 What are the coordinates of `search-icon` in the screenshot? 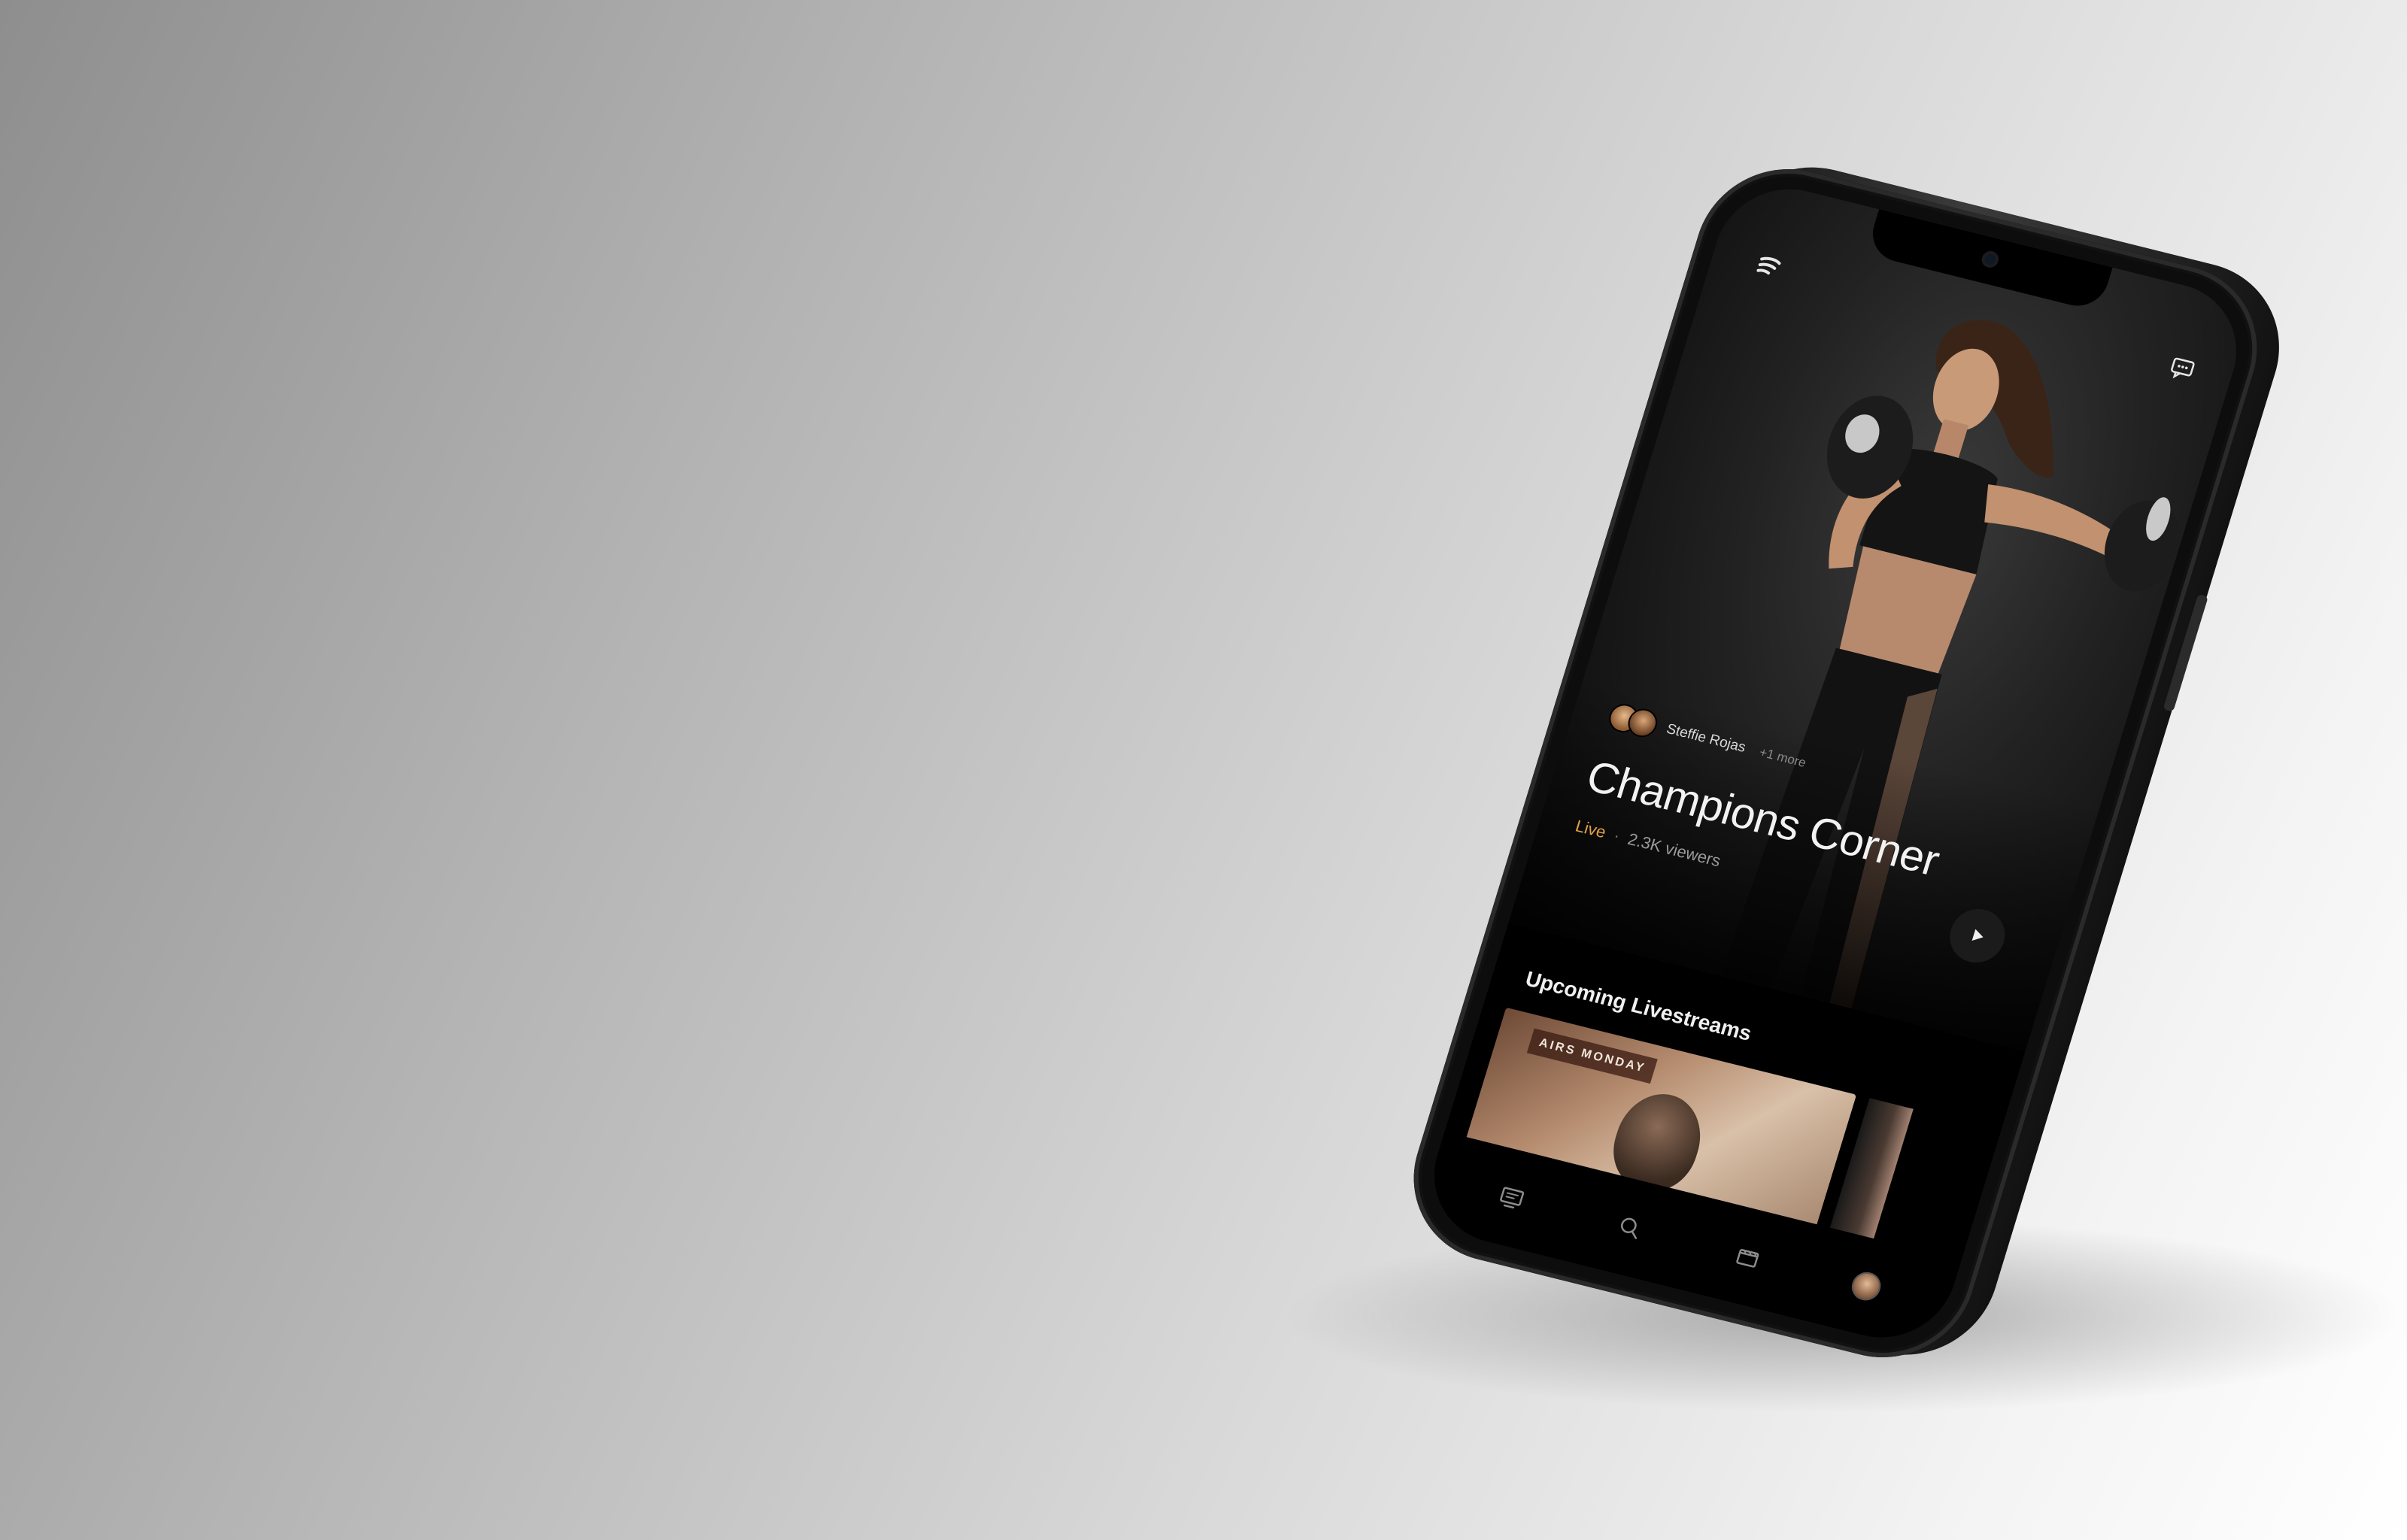 It's located at (1629, 1228).